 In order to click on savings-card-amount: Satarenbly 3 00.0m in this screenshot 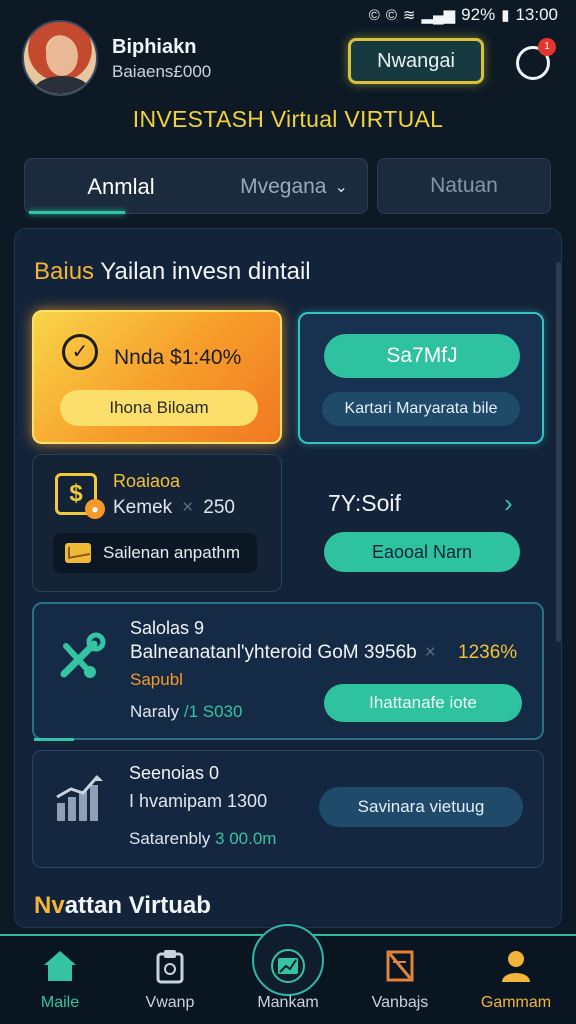, I will do `click(202, 839)`.